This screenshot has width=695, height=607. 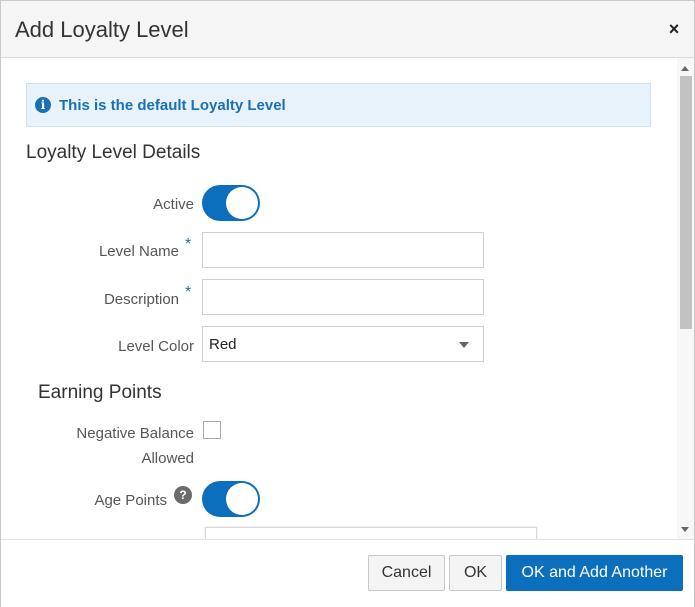 I want to click on info-banner-text: This is the default Loyalty Level, so click(x=172, y=105).